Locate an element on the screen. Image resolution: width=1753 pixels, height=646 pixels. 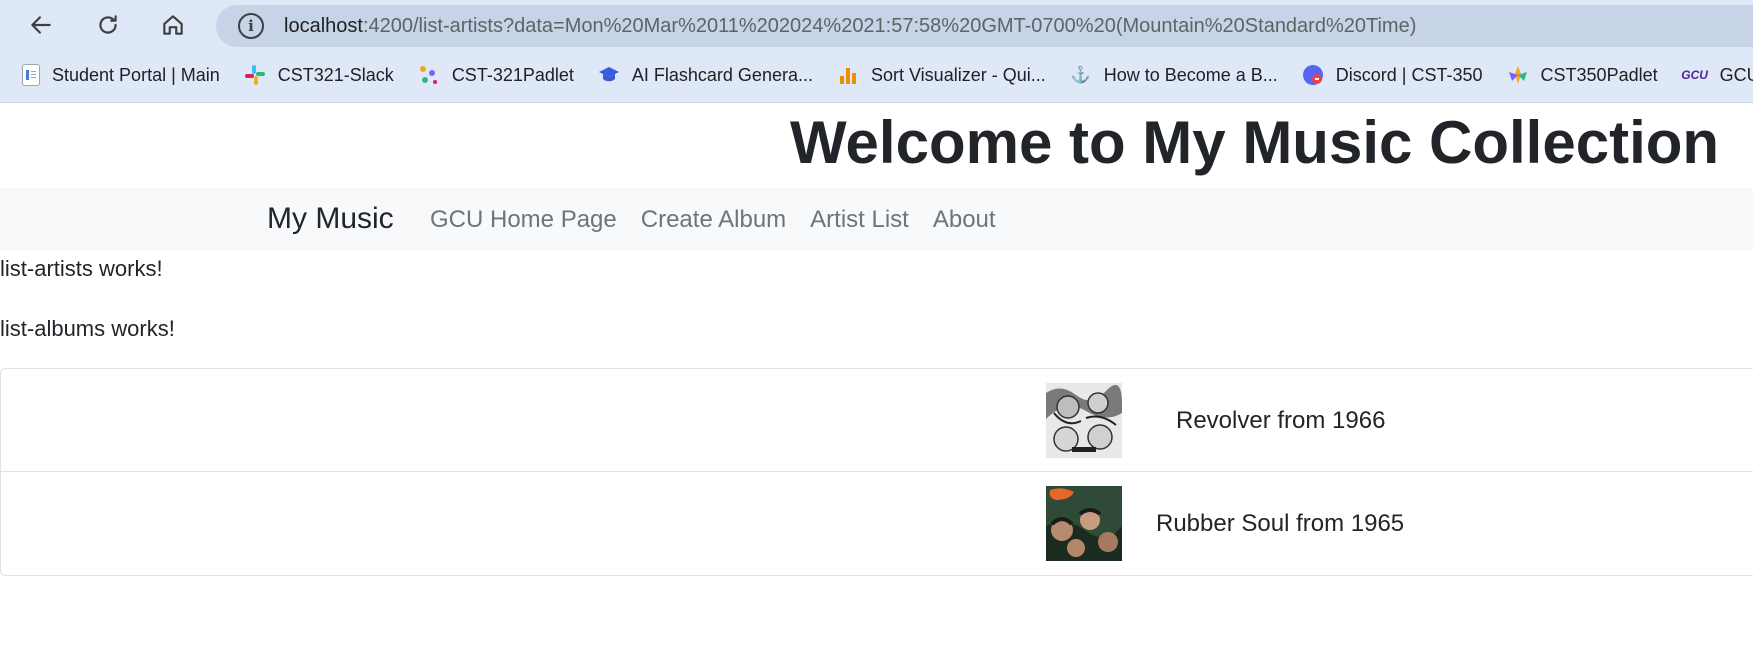
gcu-icon: GCU is located at coordinates (1694, 75).